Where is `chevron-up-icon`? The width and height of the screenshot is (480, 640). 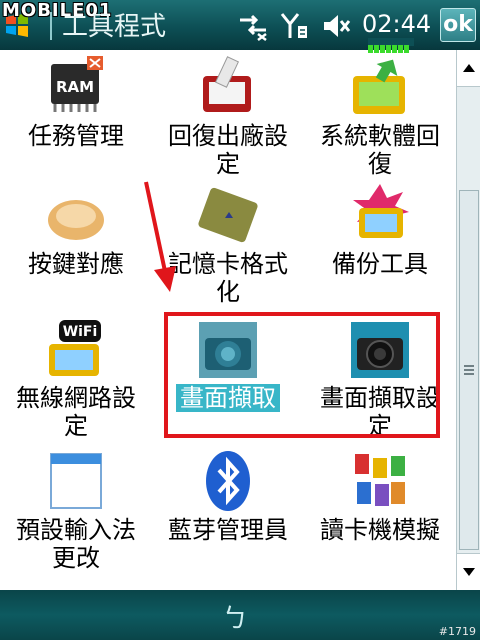 chevron-up-icon is located at coordinates (469, 68).